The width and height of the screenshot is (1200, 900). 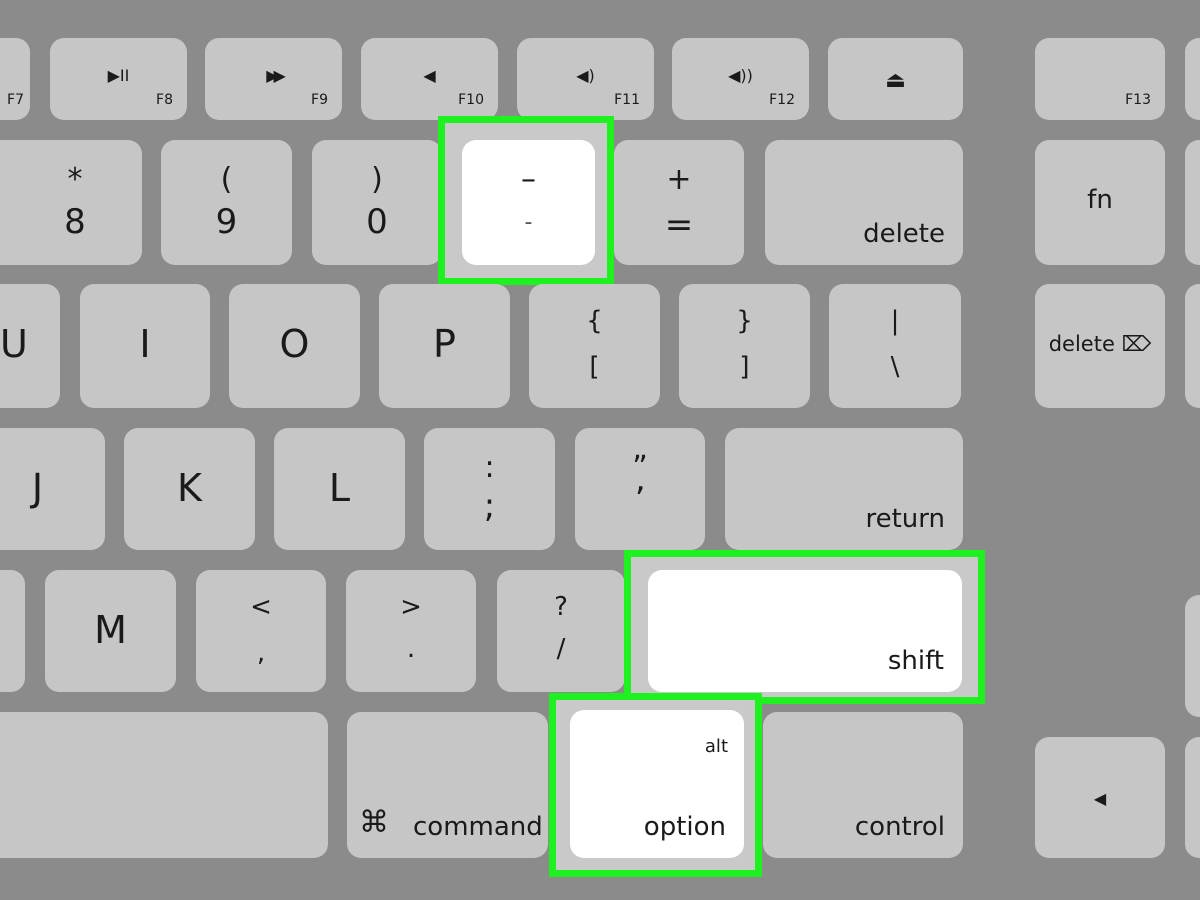 What do you see at coordinates (528, 202) in the screenshot?
I see `key-minus: – -` at bounding box center [528, 202].